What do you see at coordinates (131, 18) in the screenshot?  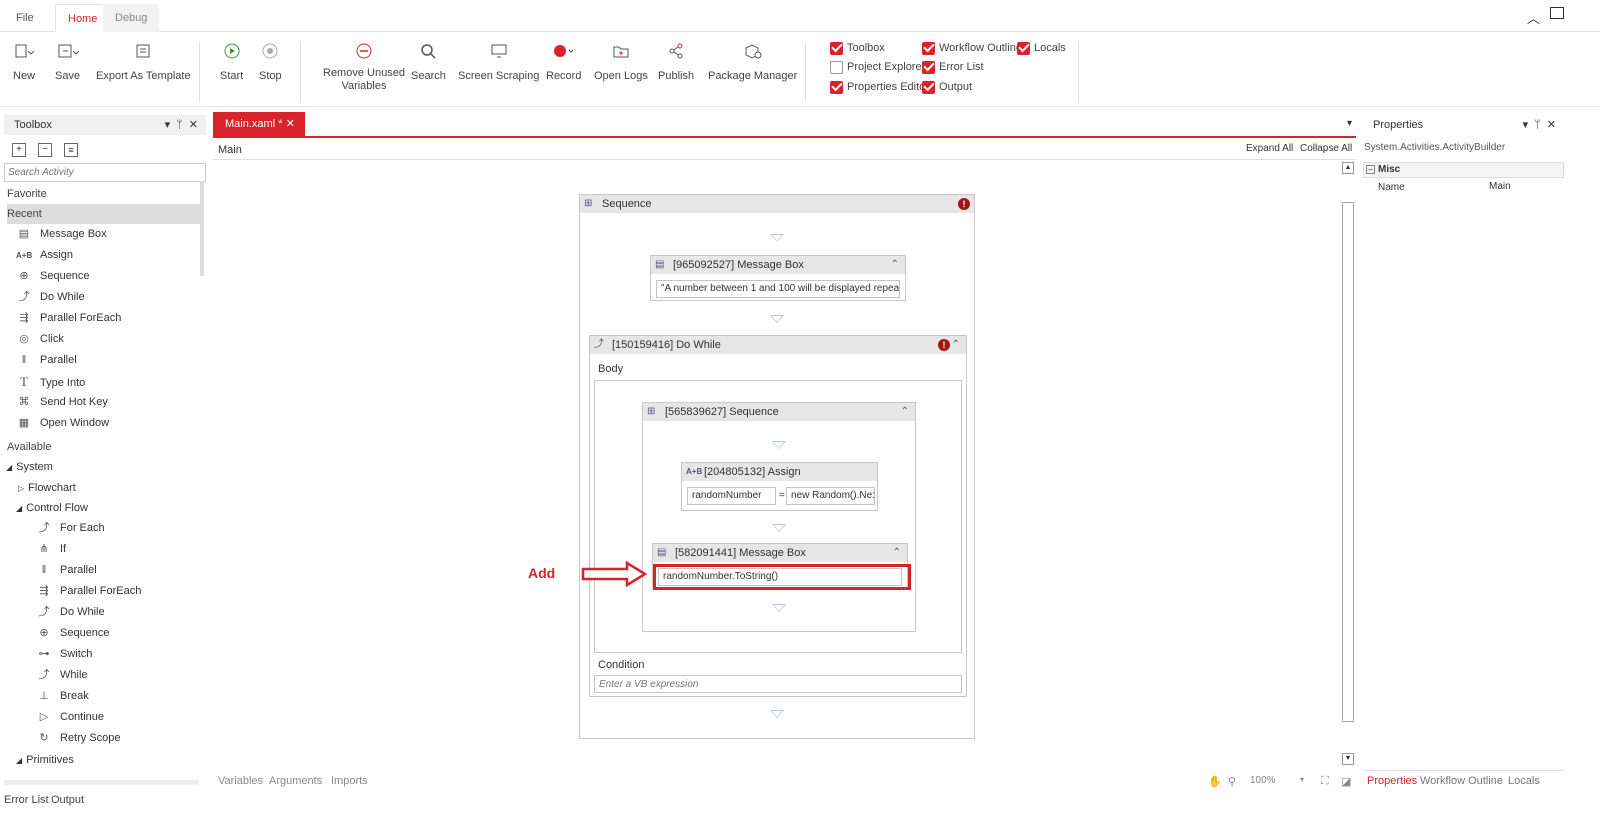 I see `tab-debug: Debug` at bounding box center [131, 18].